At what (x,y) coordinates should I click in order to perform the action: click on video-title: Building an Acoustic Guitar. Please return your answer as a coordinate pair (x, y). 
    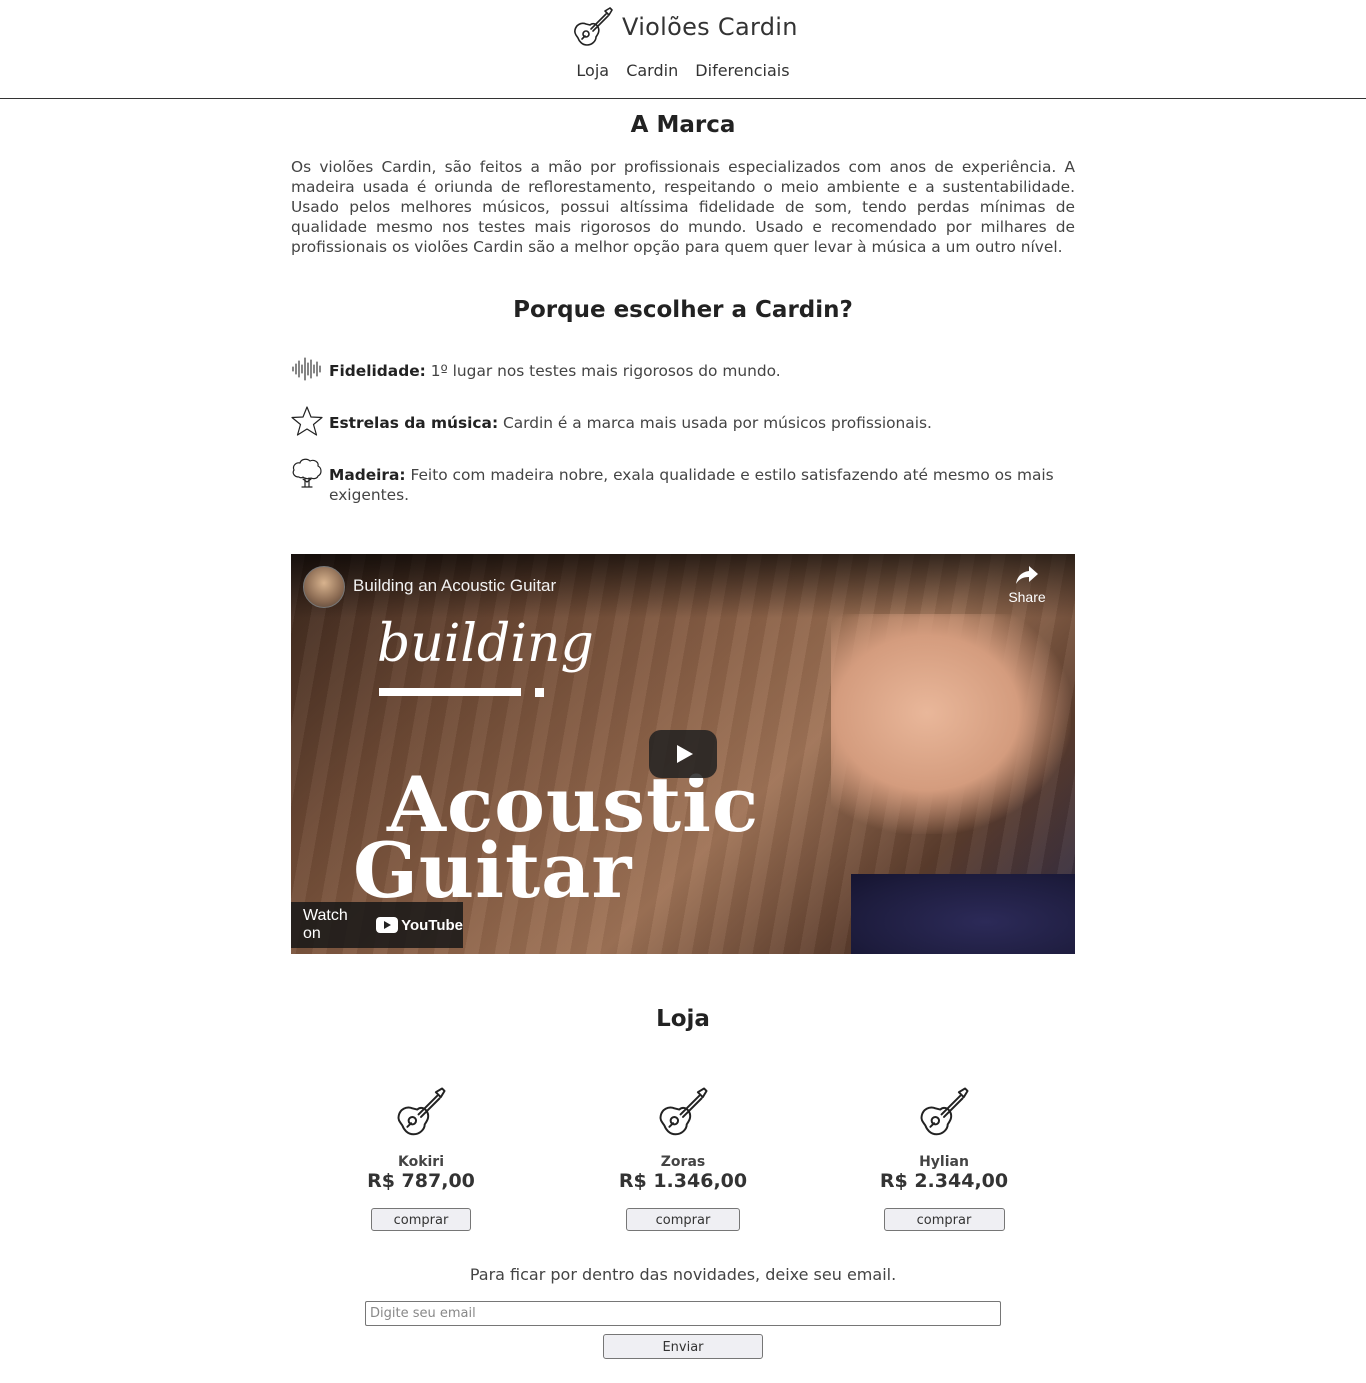
    Looking at the image, I should click on (454, 586).